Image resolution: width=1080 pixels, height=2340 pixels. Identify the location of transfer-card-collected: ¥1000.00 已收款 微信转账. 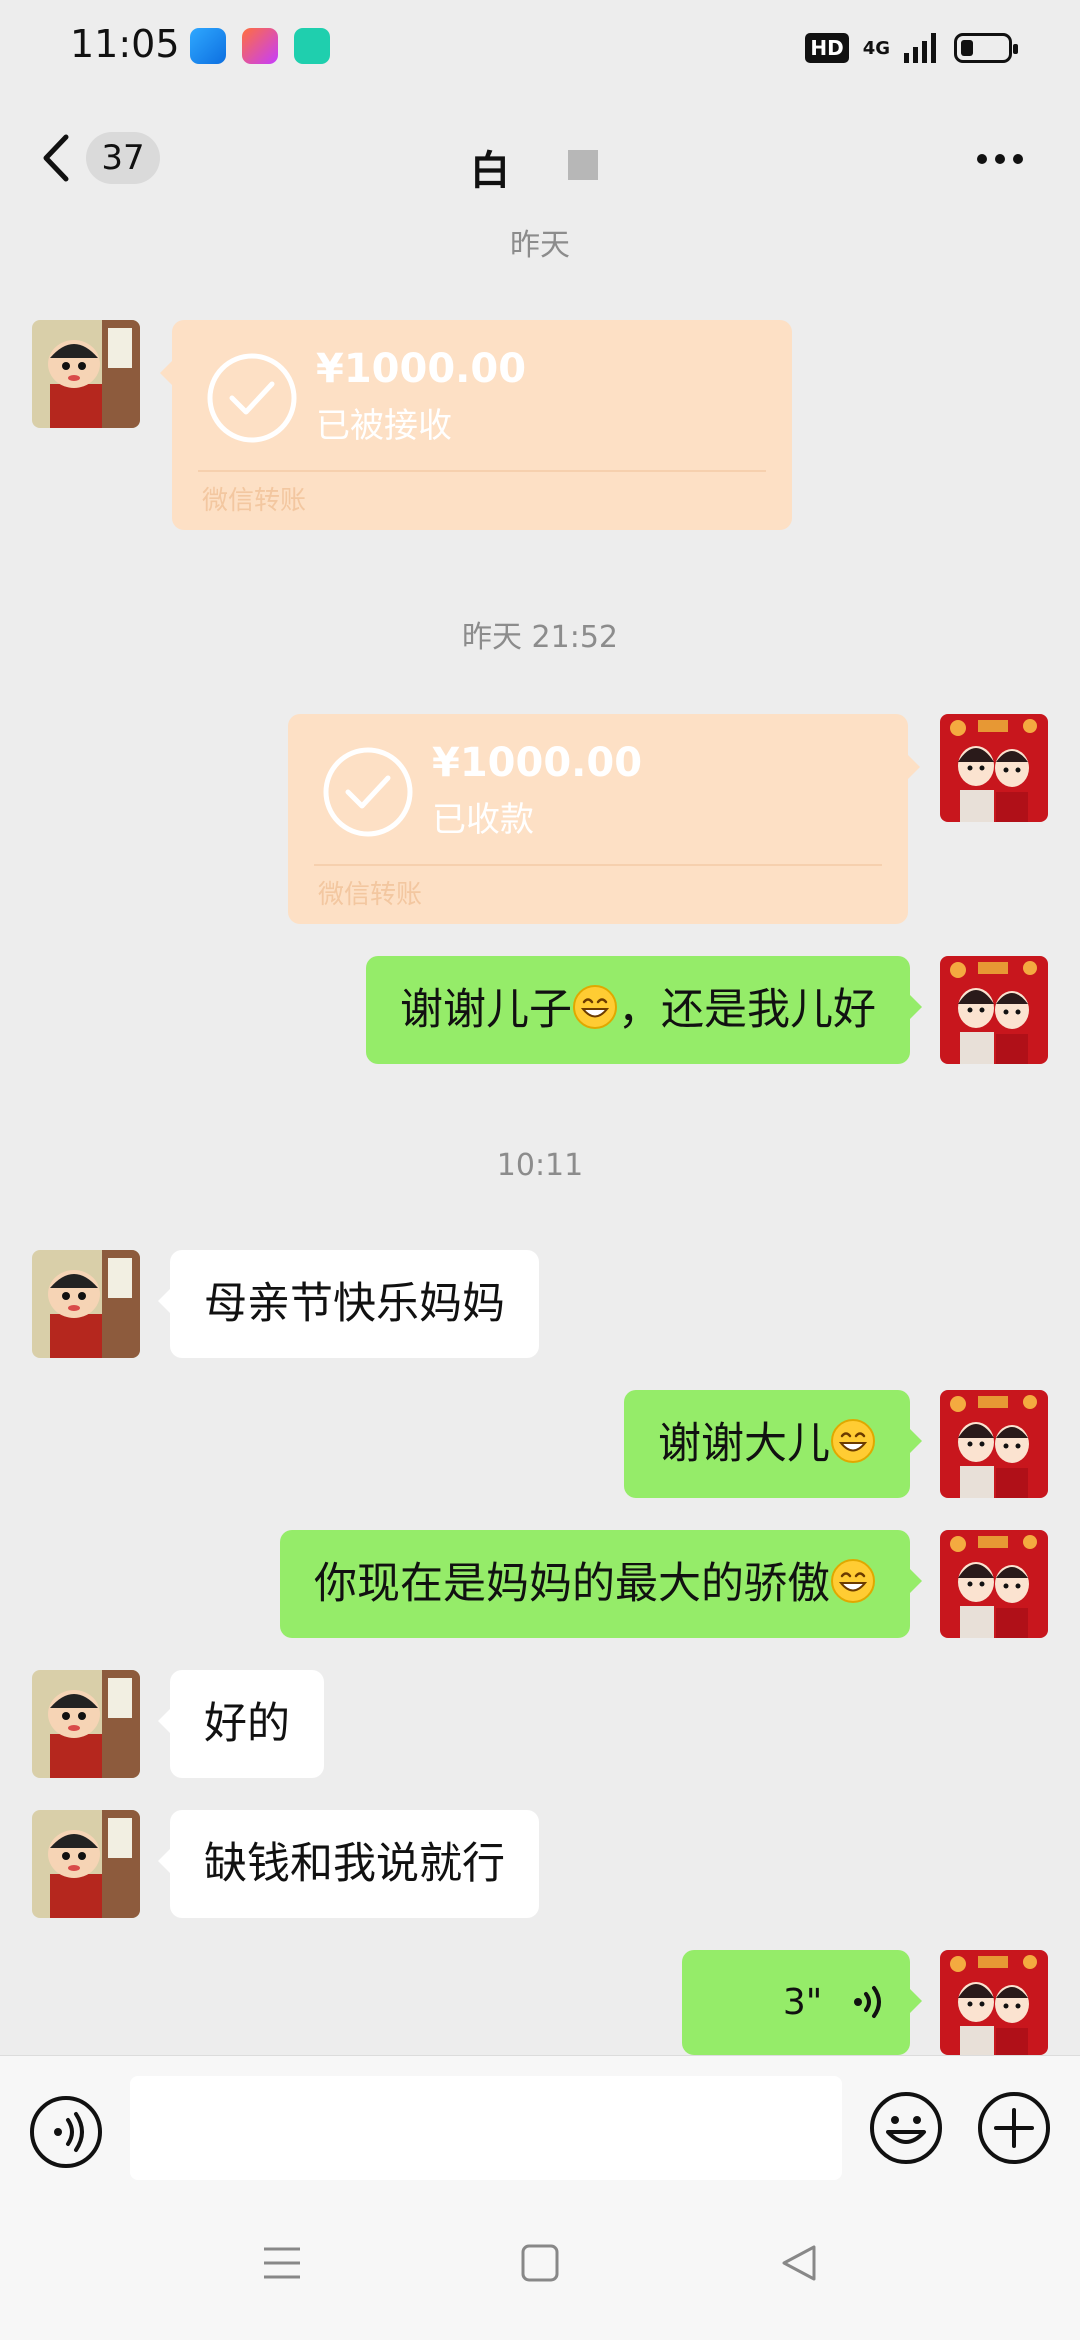
(604, 819).